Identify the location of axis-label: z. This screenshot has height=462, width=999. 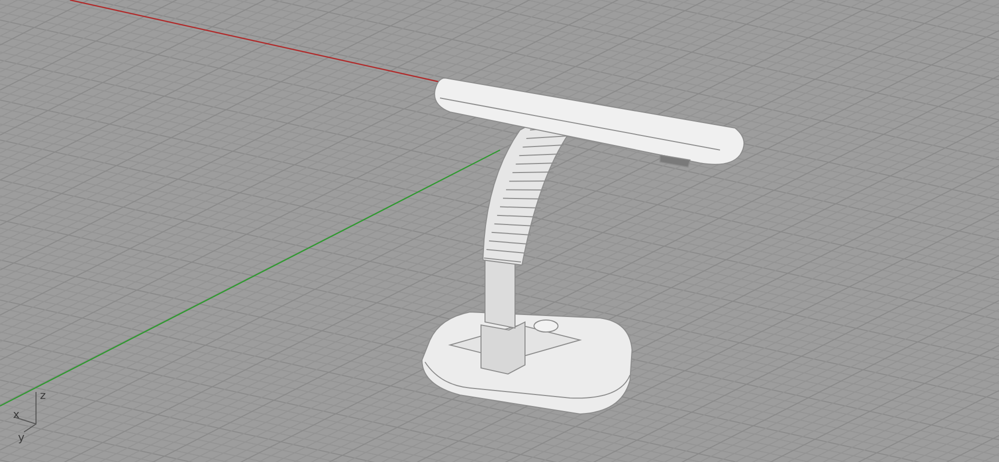
(43, 395).